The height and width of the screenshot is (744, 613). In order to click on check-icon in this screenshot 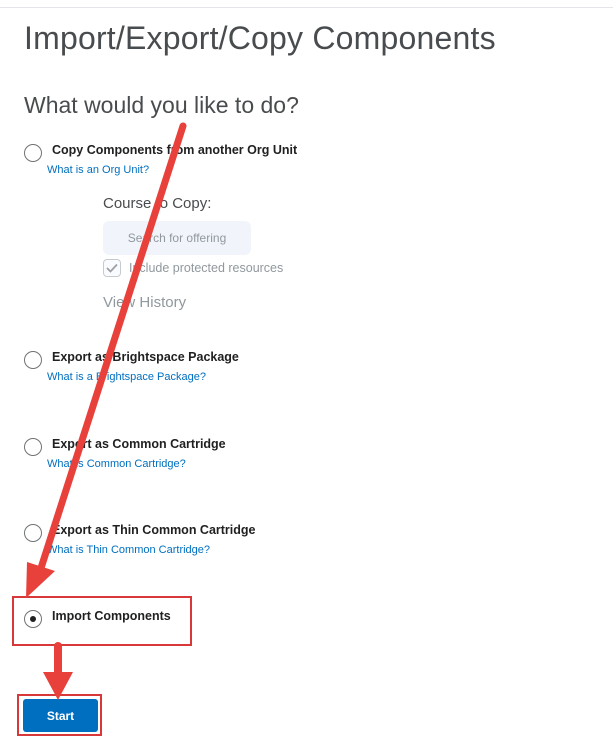, I will do `click(112, 268)`.